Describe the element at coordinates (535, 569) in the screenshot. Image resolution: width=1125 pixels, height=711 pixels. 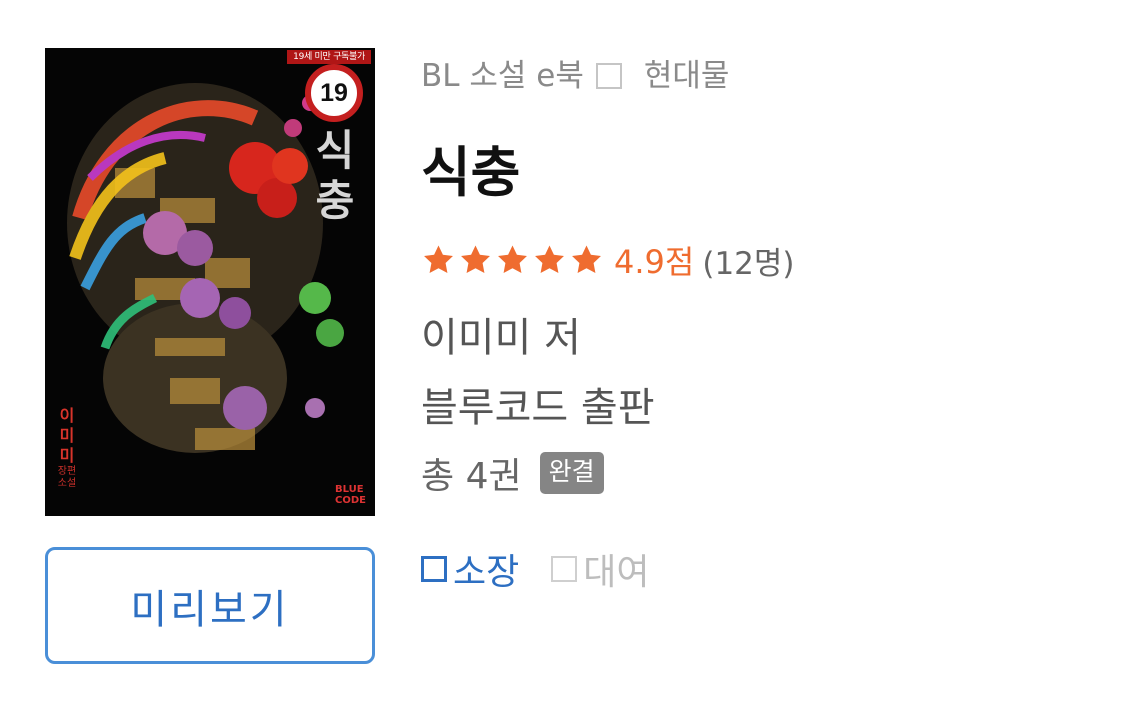
I see `purchase-options: 소장 대여` at that location.